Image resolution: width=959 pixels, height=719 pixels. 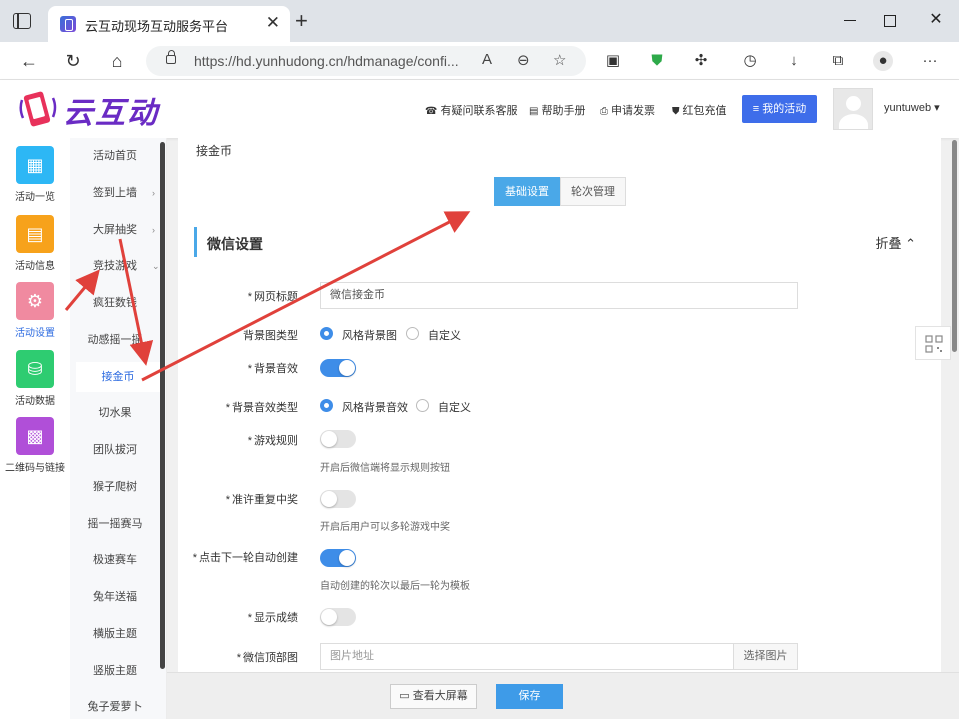 I want to click on bg-sound-custom-label: 自定义, so click(x=454, y=407).